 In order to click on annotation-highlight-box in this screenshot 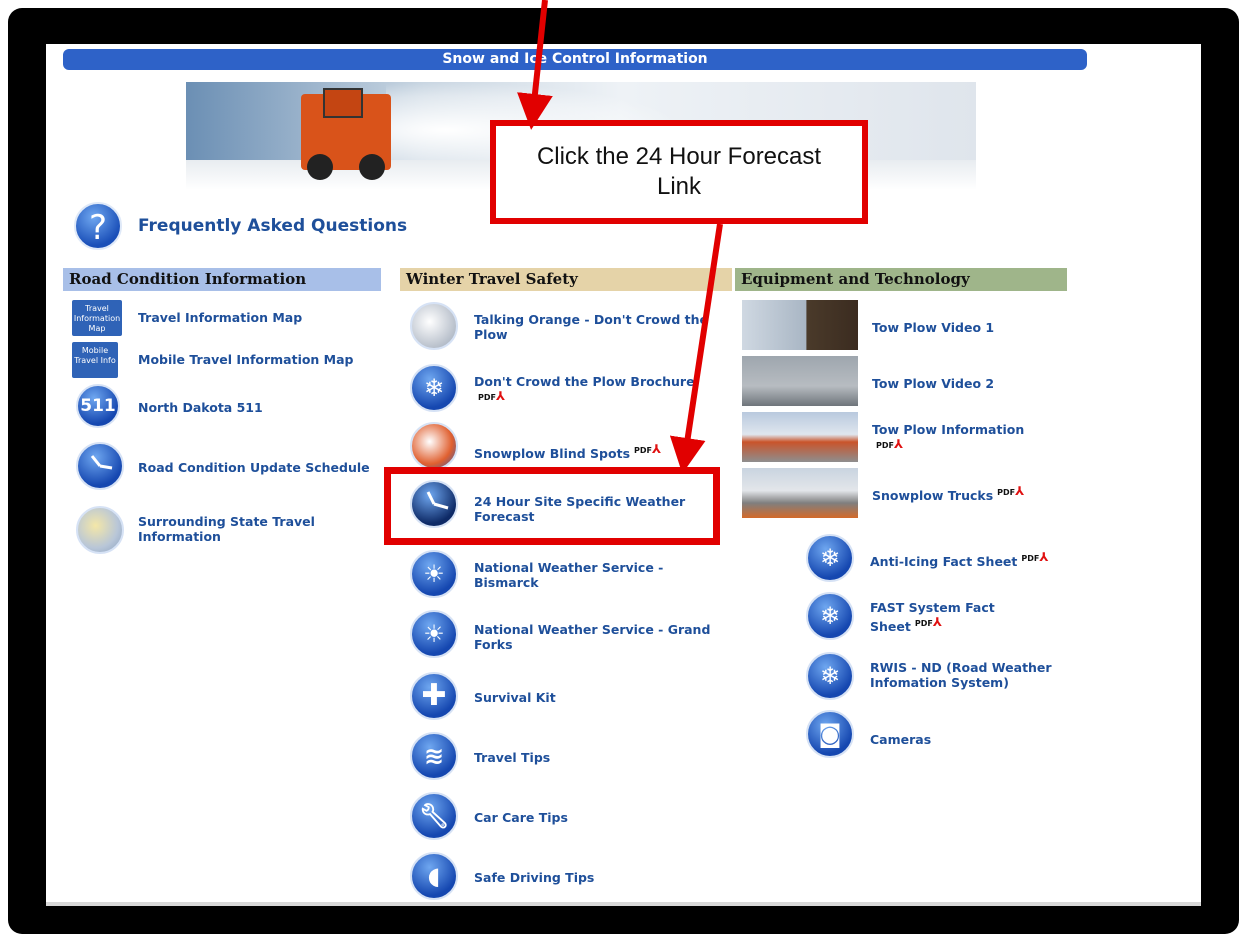, I will do `click(552, 506)`.